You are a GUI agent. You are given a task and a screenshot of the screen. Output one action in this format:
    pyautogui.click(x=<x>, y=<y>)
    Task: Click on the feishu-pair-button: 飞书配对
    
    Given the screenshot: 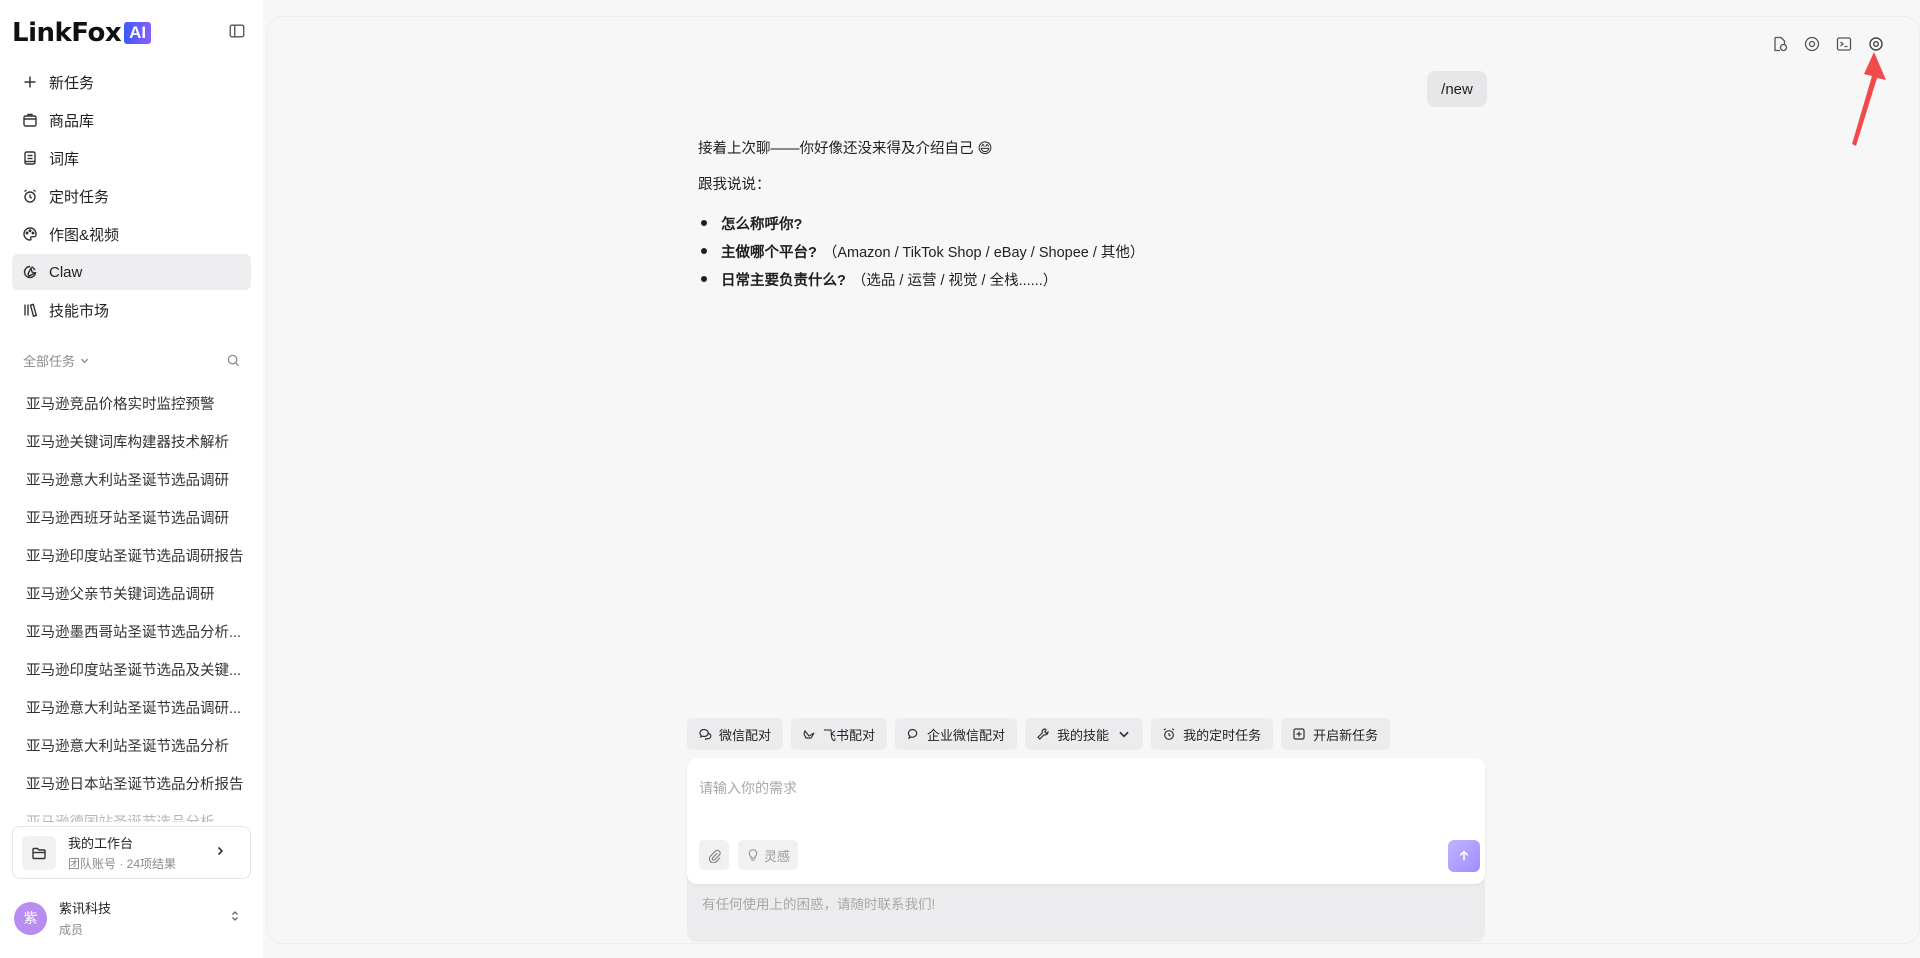 What is the action you would take?
    pyautogui.click(x=839, y=734)
    